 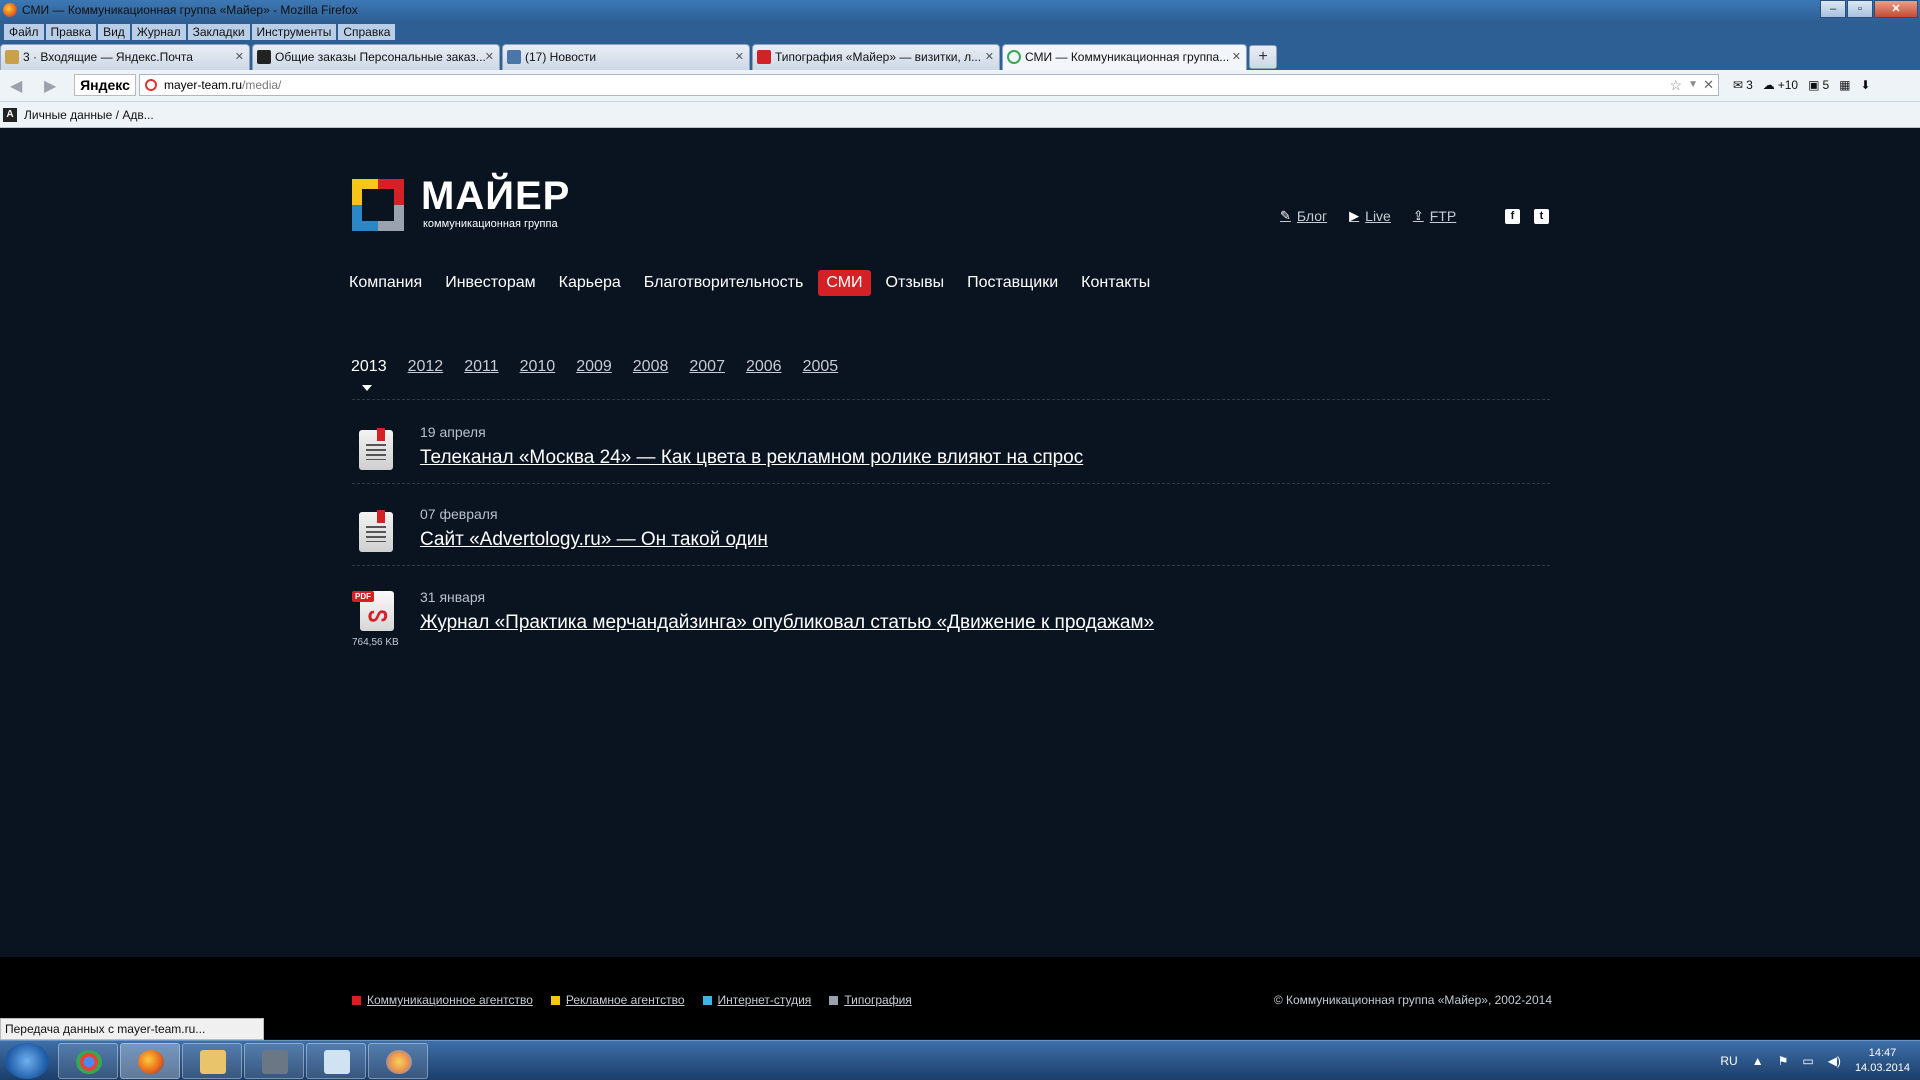 I want to click on mail-widget: ✉ 3, so click(x=1743, y=85).